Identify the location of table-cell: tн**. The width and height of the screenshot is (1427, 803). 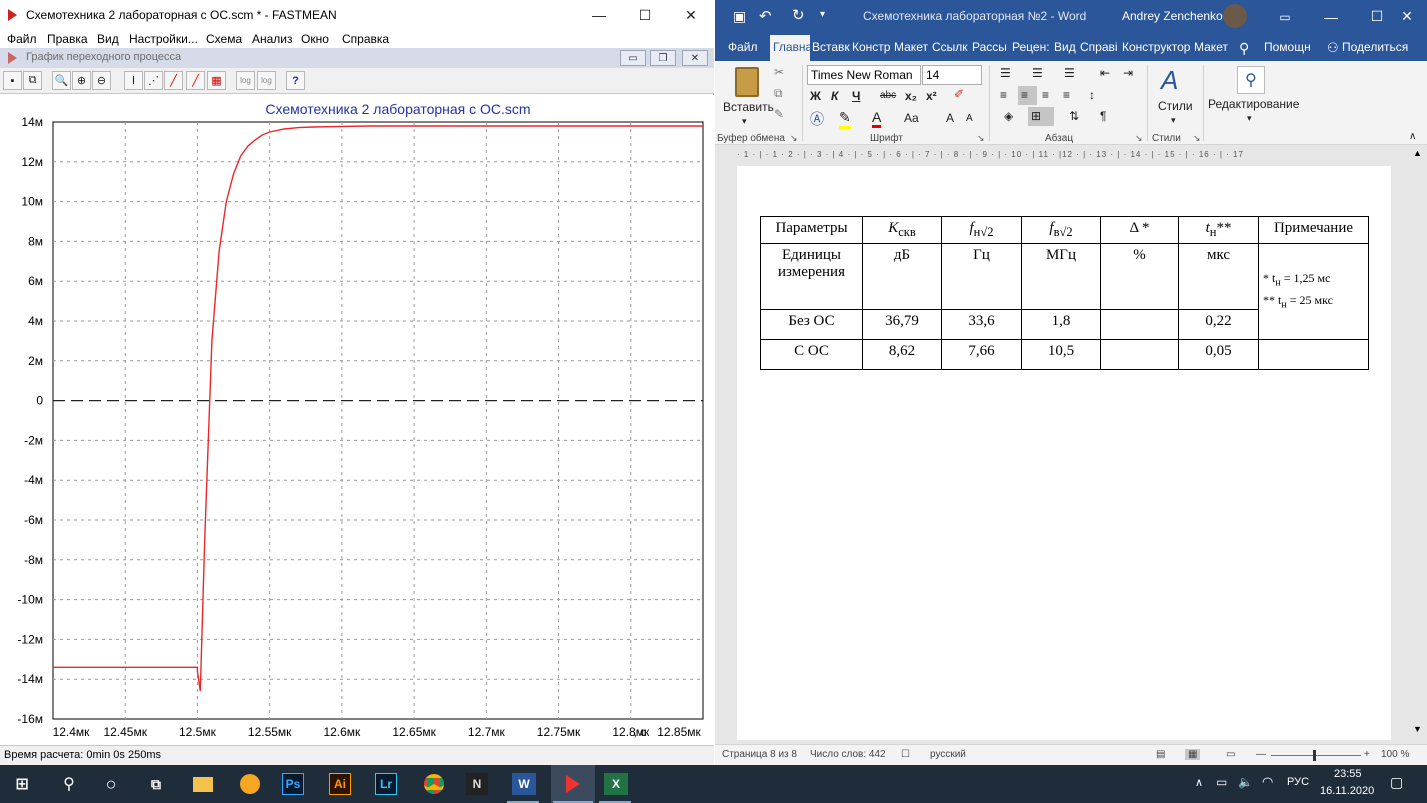
(1218, 230).